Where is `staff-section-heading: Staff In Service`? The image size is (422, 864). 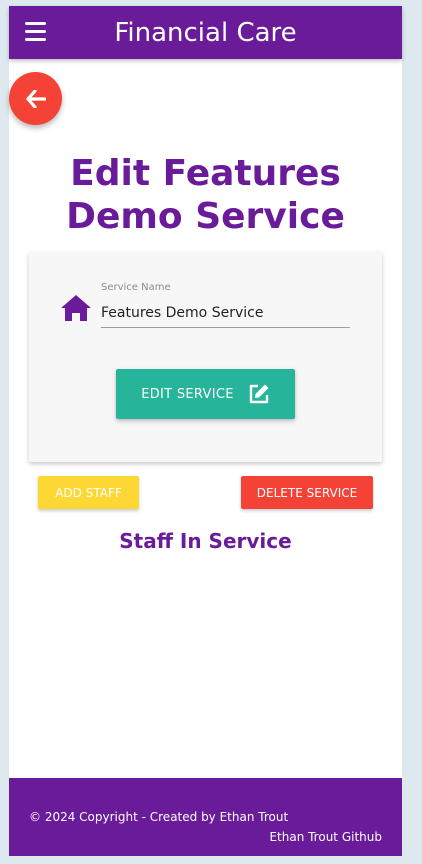
staff-section-heading: Staff In Service is located at coordinates (205, 541).